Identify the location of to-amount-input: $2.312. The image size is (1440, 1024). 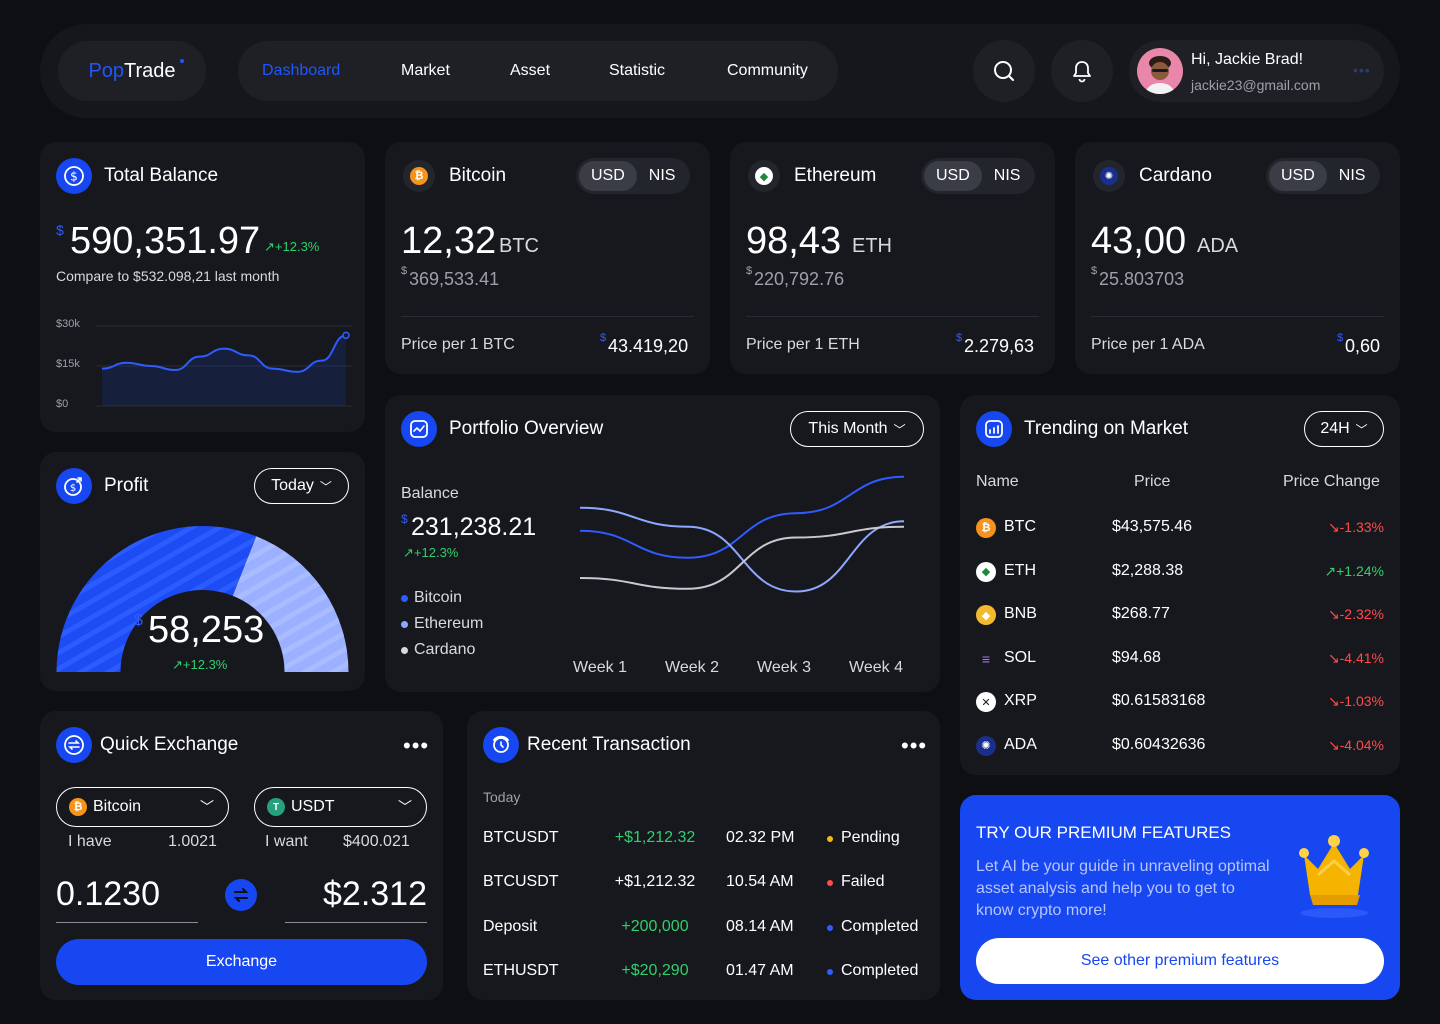
(375, 894).